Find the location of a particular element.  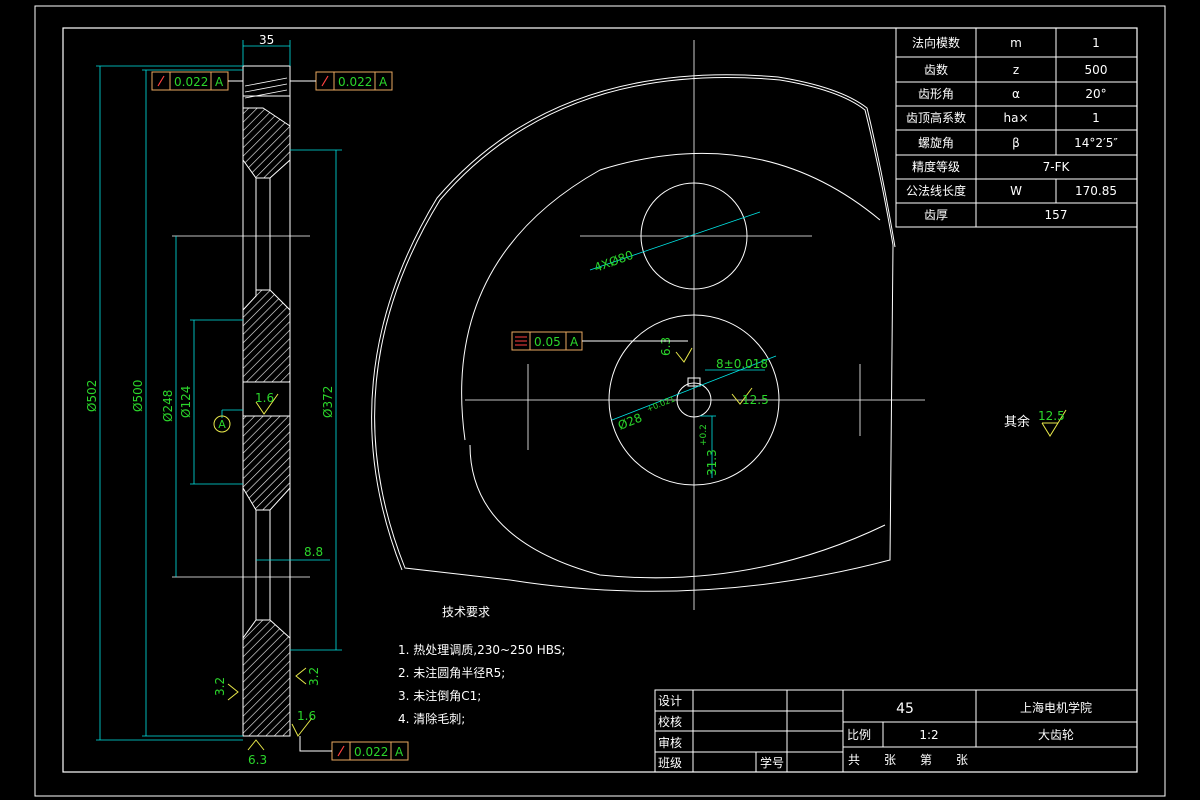

tech-req-item: 3. 未注倒角C1; is located at coordinates (439, 695).